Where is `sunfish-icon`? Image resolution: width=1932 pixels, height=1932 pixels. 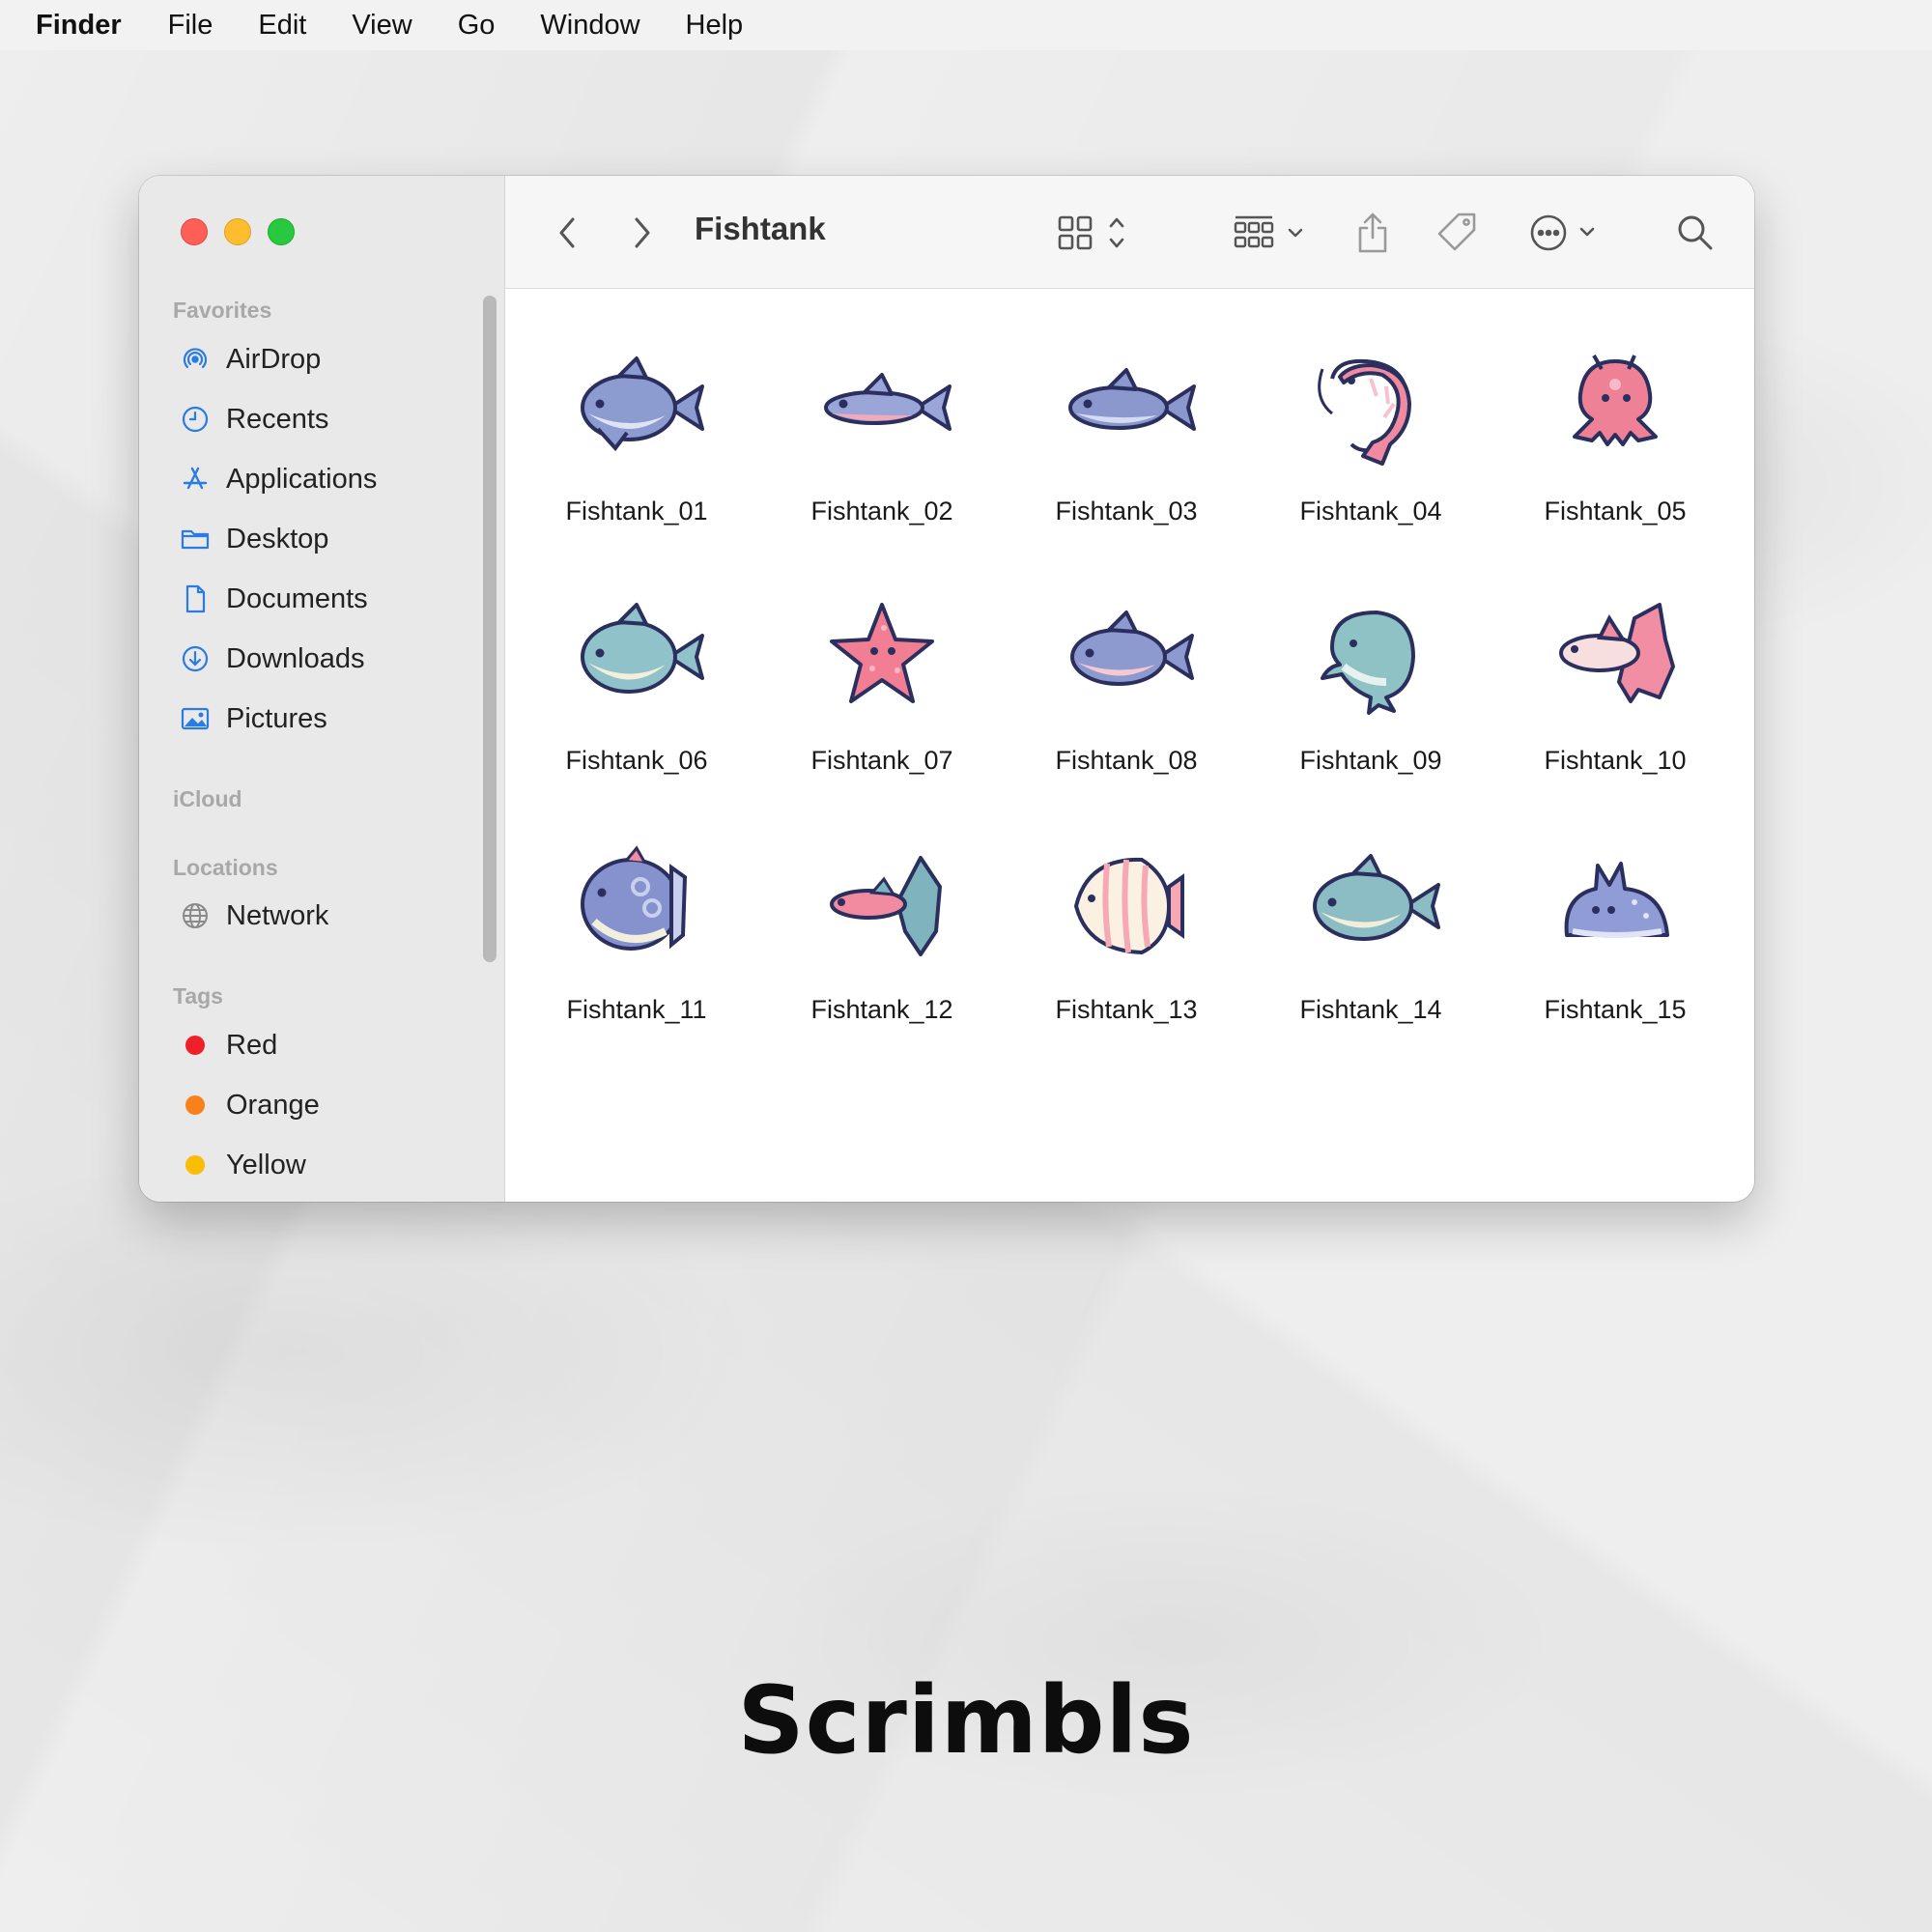 sunfish-icon is located at coordinates (634, 898).